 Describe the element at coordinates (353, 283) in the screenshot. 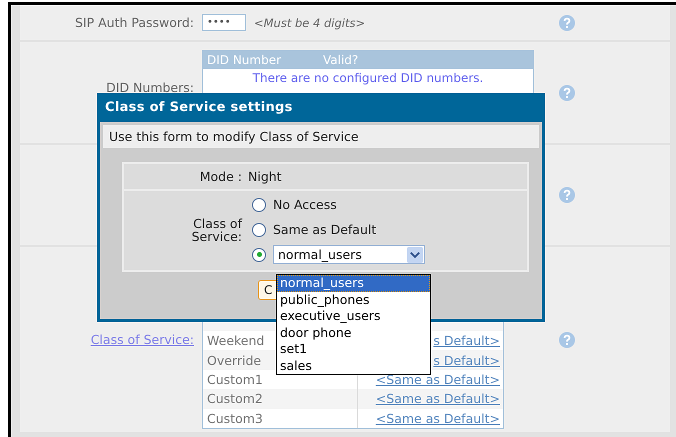

I see `dropdown-option: normal_users` at that location.